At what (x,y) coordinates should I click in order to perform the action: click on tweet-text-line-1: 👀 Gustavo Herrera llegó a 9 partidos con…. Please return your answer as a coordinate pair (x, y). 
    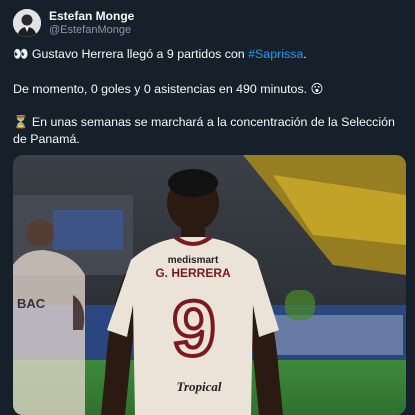
    Looking at the image, I should click on (210, 54).